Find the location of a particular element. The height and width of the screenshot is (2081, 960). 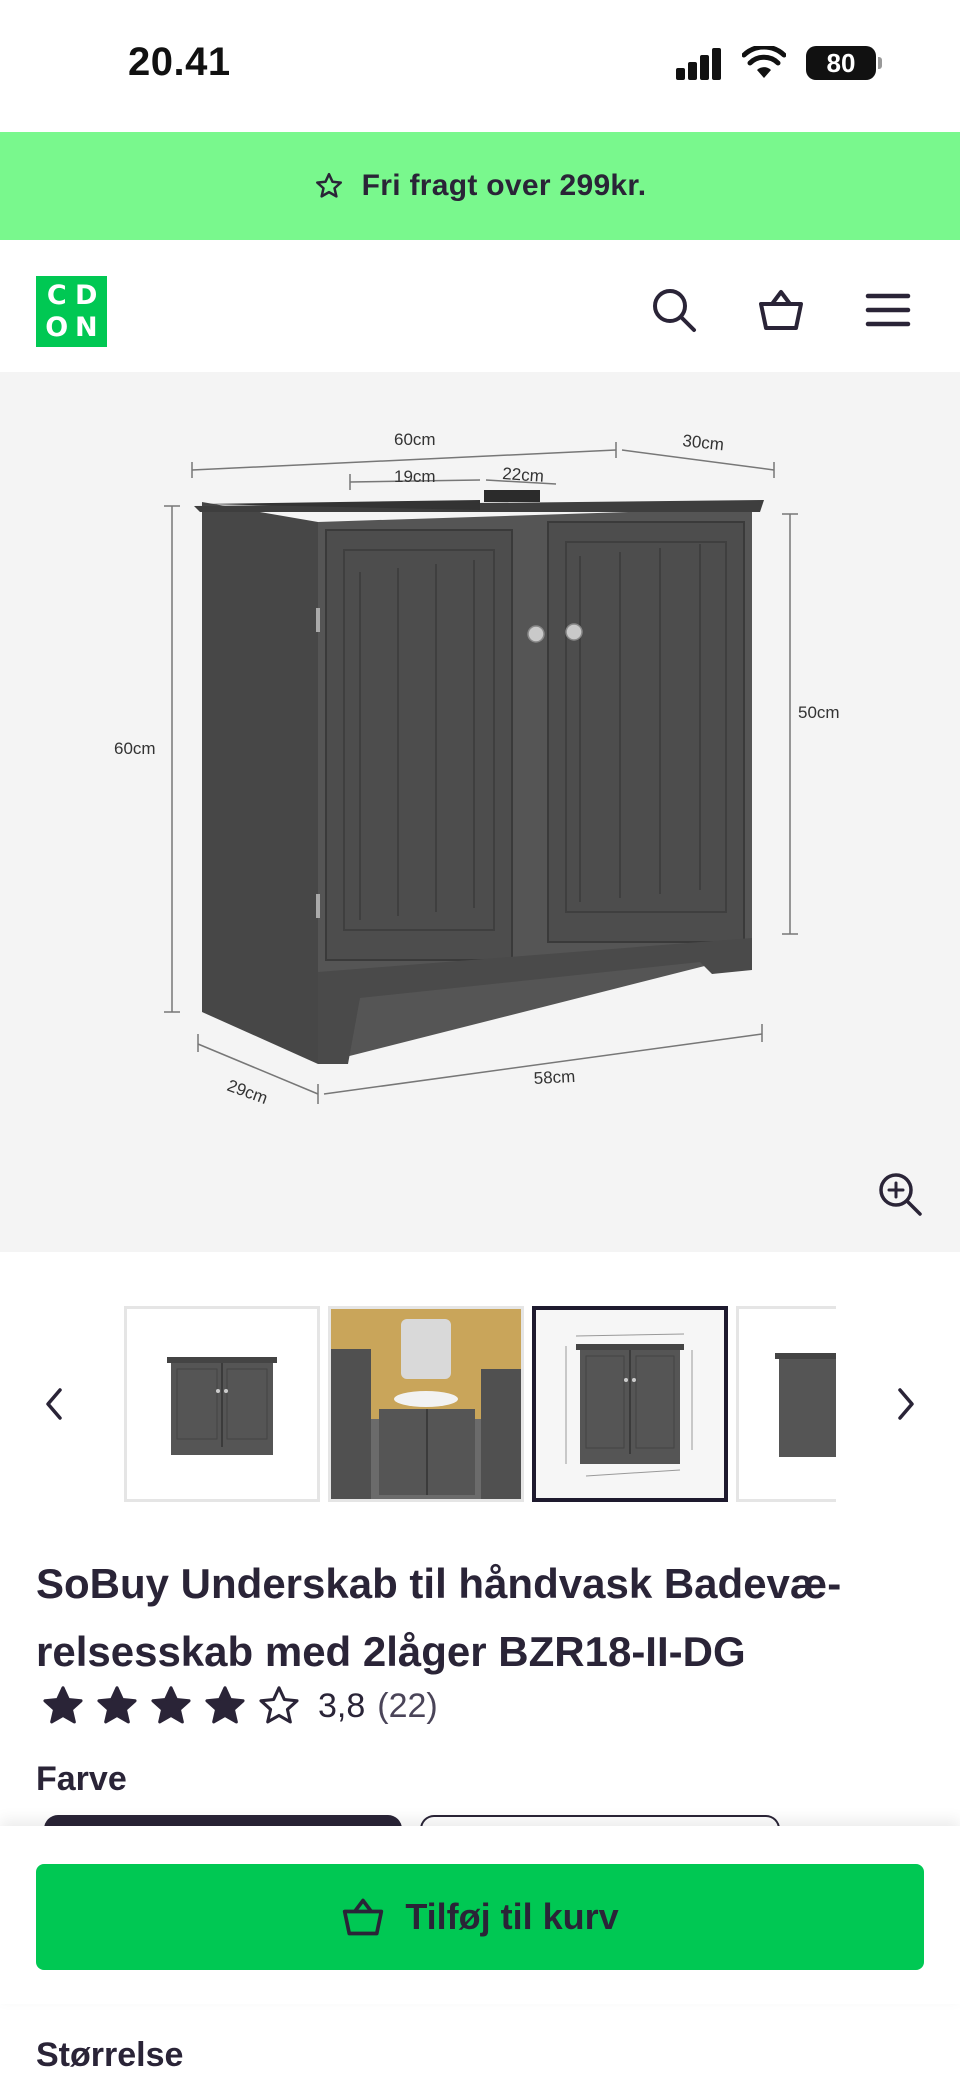

cdon-logo: C D O N is located at coordinates (71, 311).